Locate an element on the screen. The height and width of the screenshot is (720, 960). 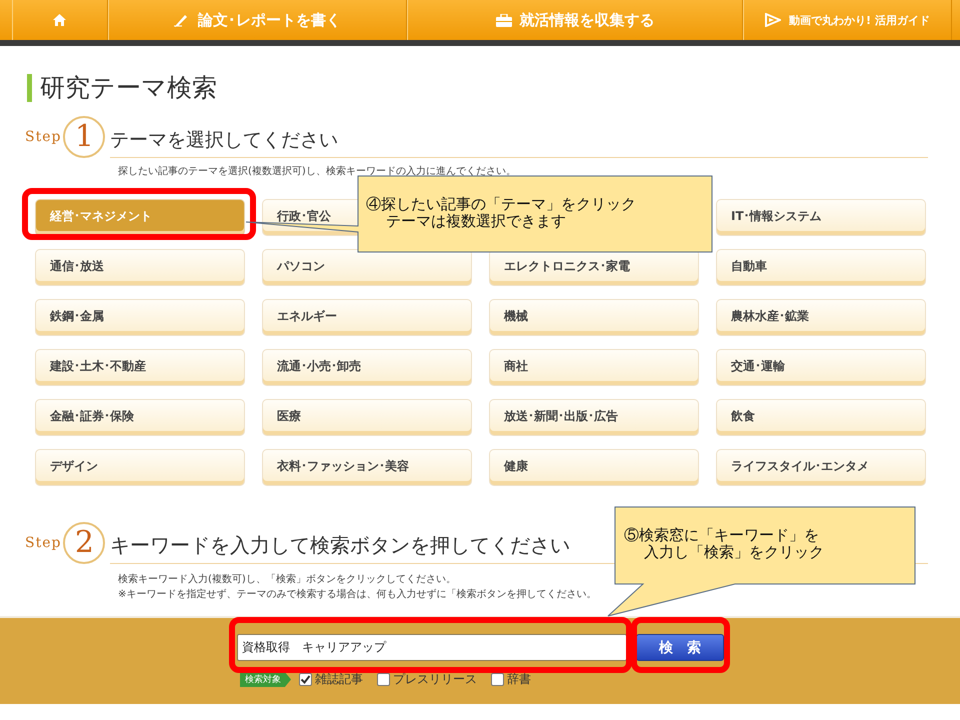
step-description: 探したい記事のテーマを選択(複数選択可)し、検索キーワードの入力に進んでください。 is located at coordinates (317, 171).